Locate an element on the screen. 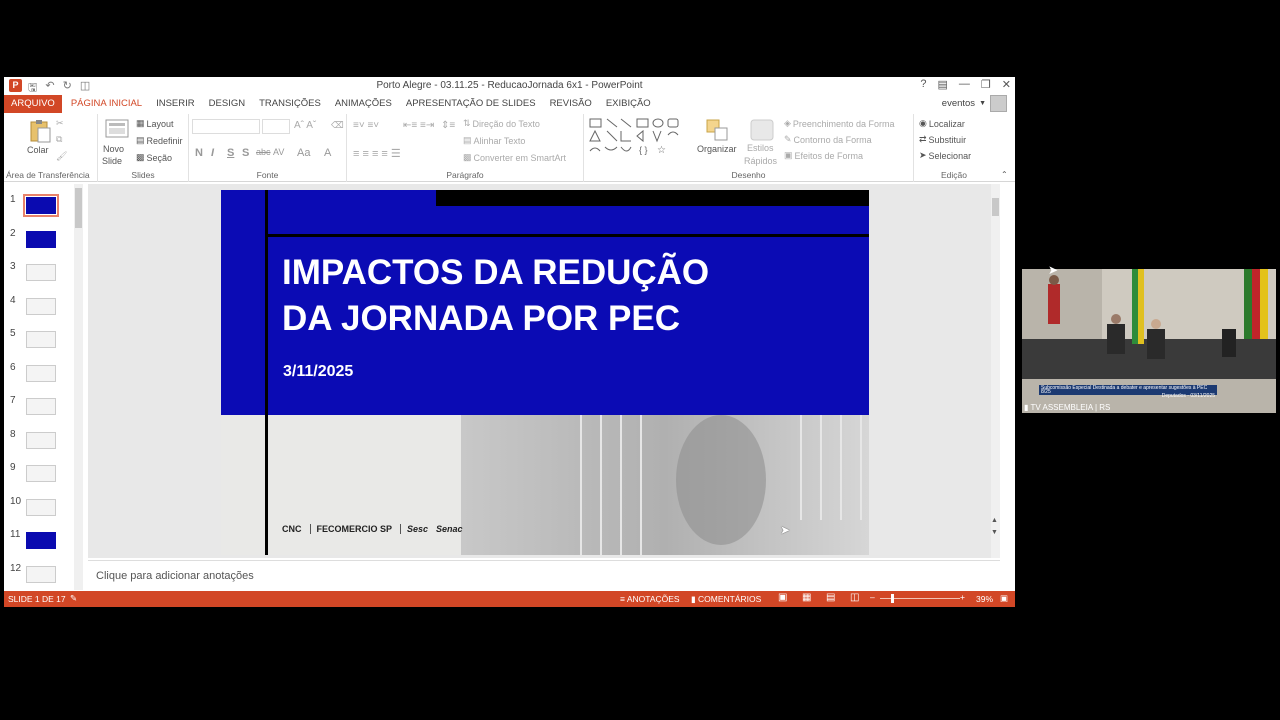  format-painter-icon: 🖌 is located at coordinates (61, 156).